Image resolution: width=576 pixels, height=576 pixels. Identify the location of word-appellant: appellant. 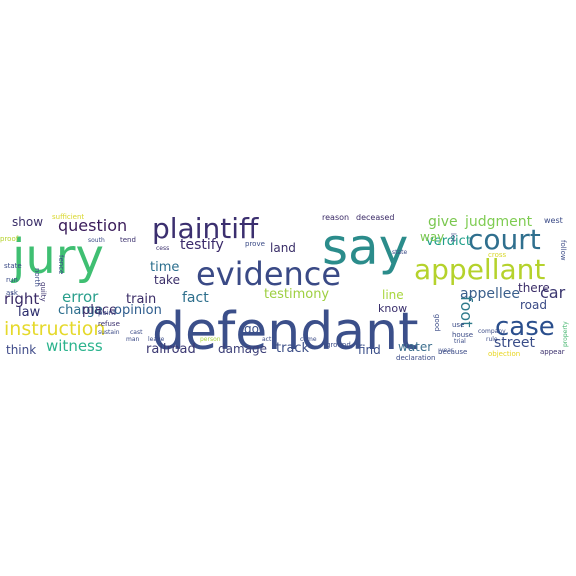
(480, 269).